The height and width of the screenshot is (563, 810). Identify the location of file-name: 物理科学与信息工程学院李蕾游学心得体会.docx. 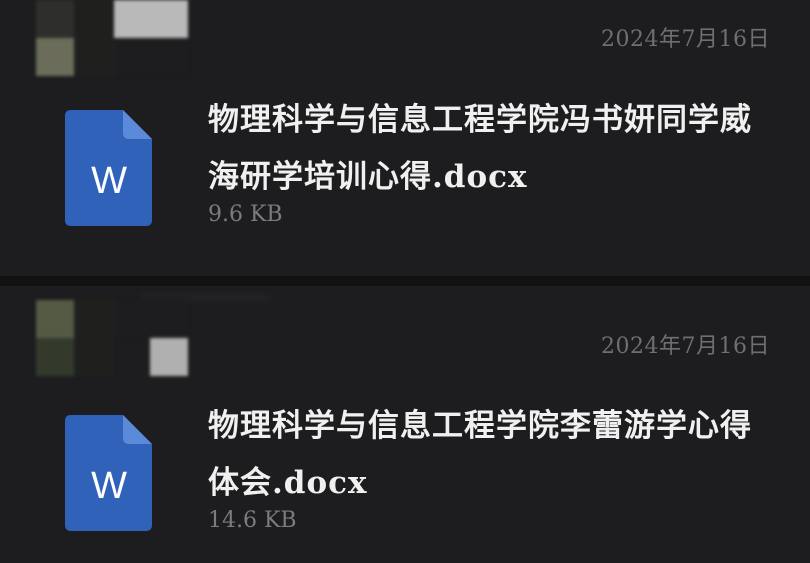
(488, 455).